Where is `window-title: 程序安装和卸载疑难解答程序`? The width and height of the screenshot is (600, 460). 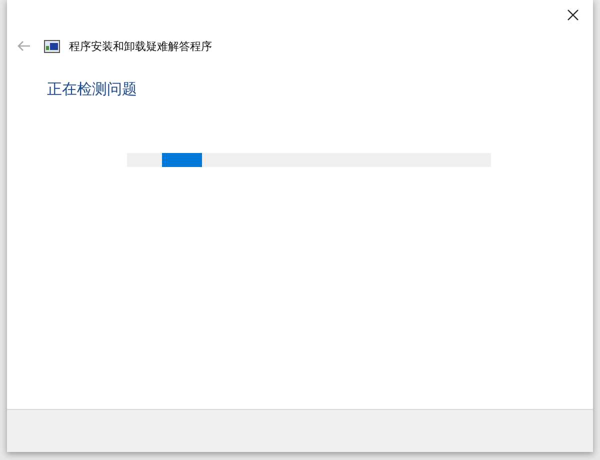
window-title: 程序安装和卸载疑难解答程序 is located at coordinates (140, 46).